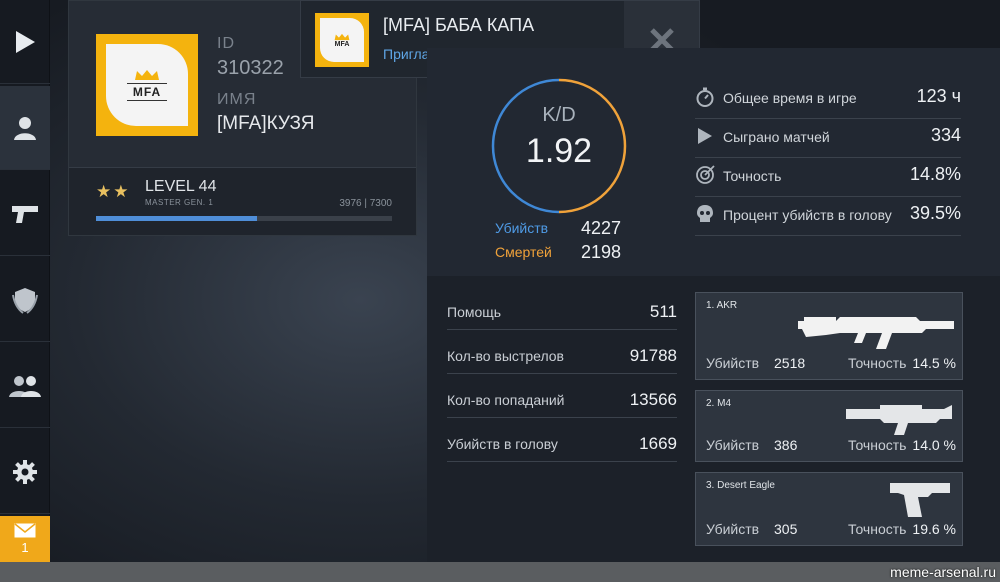  I want to click on detail-row: Помощь 511, so click(562, 311).